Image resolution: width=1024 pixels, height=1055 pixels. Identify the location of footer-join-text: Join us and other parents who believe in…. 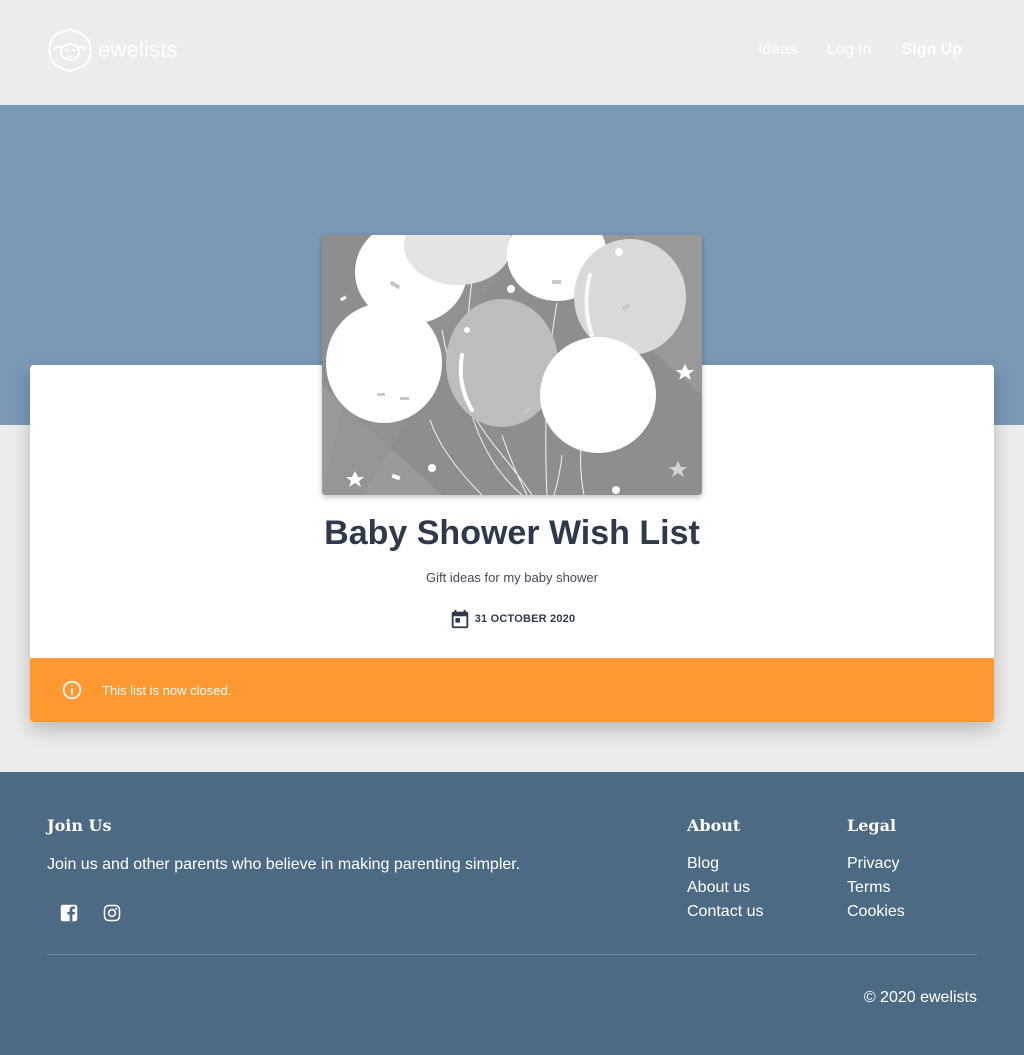
(284, 864).